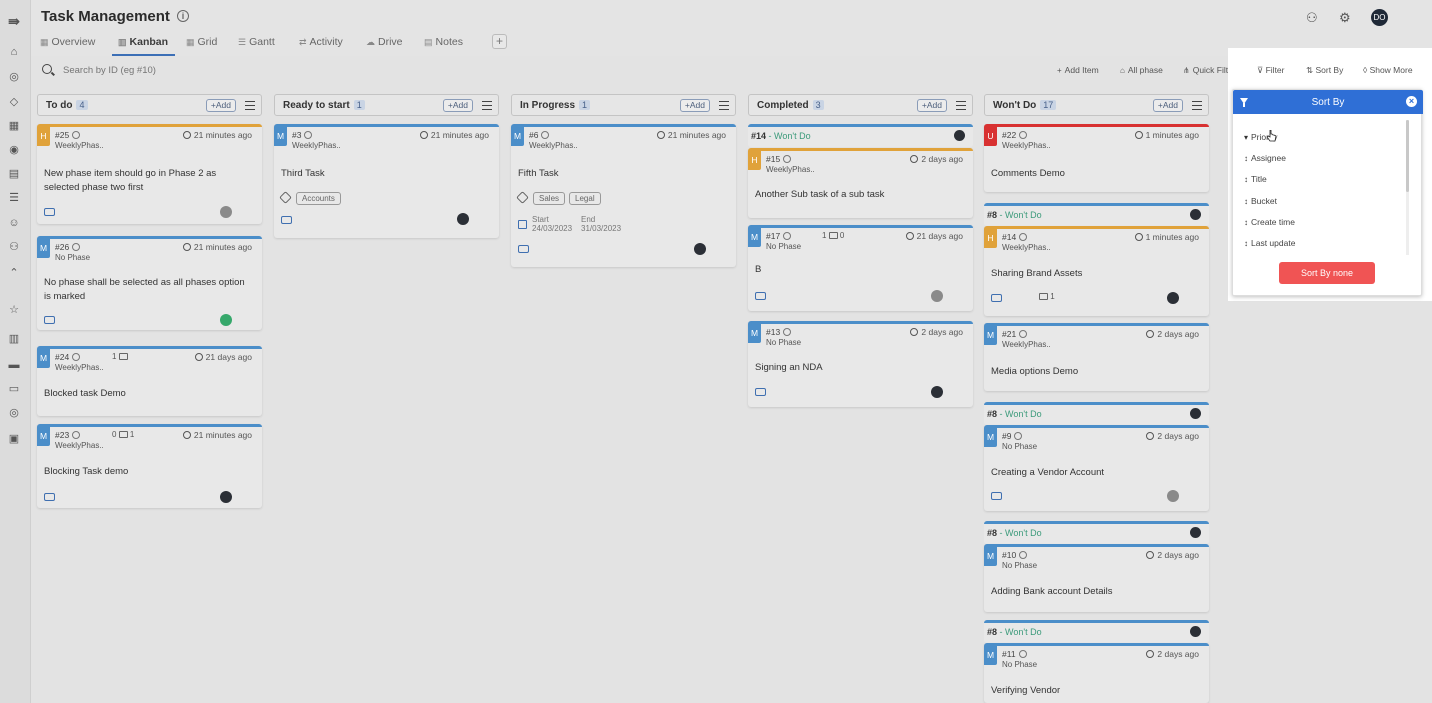  I want to click on chevron-up-icon: ⌃, so click(14, 273).